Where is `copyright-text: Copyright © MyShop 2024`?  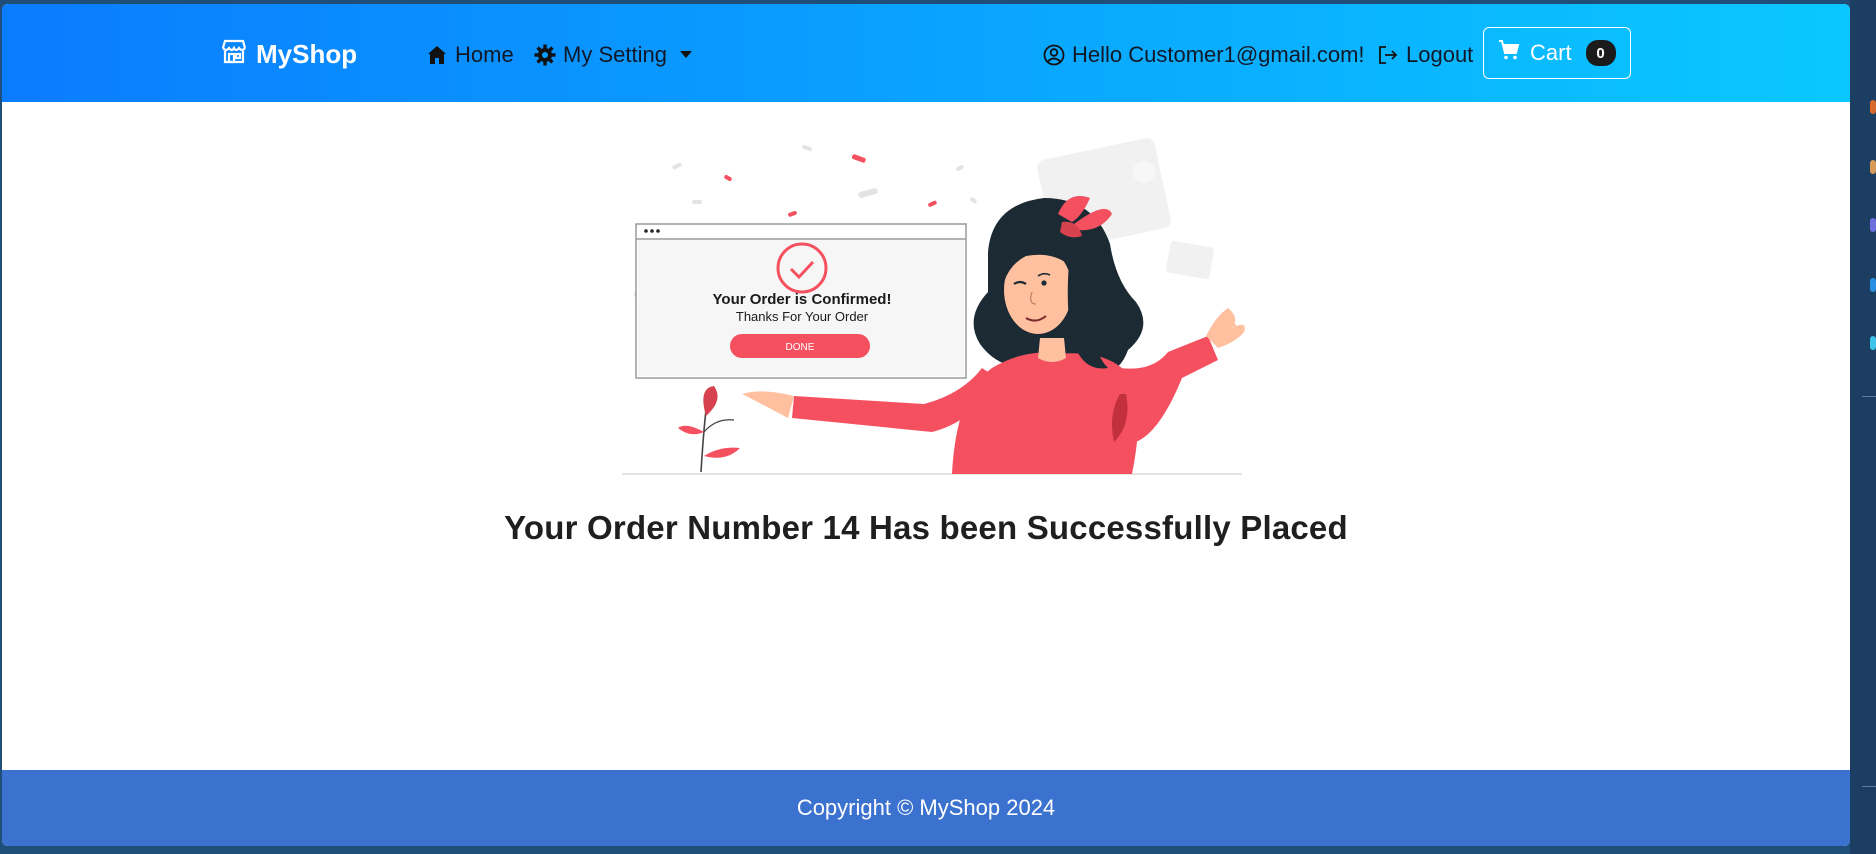
copyright-text: Copyright © MyShop 2024 is located at coordinates (926, 807).